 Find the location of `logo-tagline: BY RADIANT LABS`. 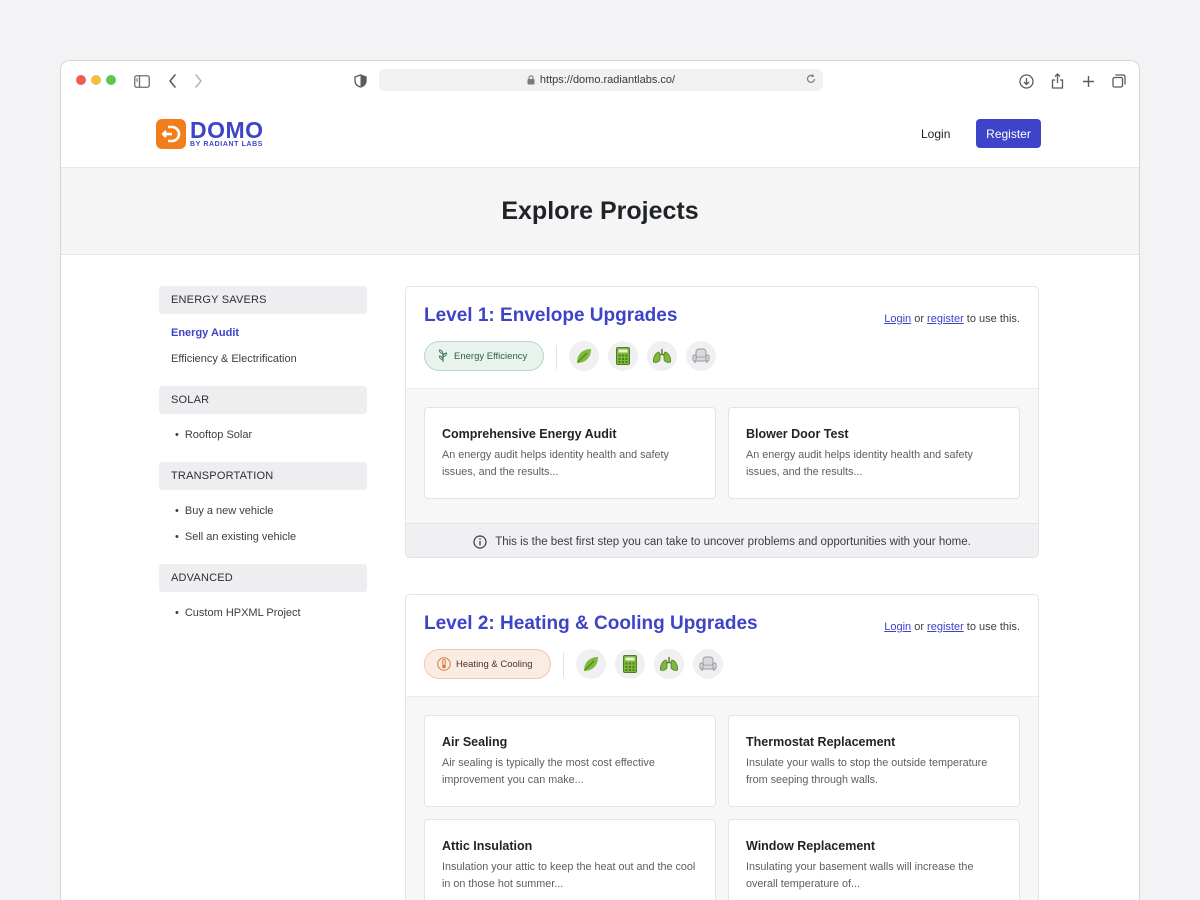

logo-tagline: BY RADIANT LABS is located at coordinates (227, 144).